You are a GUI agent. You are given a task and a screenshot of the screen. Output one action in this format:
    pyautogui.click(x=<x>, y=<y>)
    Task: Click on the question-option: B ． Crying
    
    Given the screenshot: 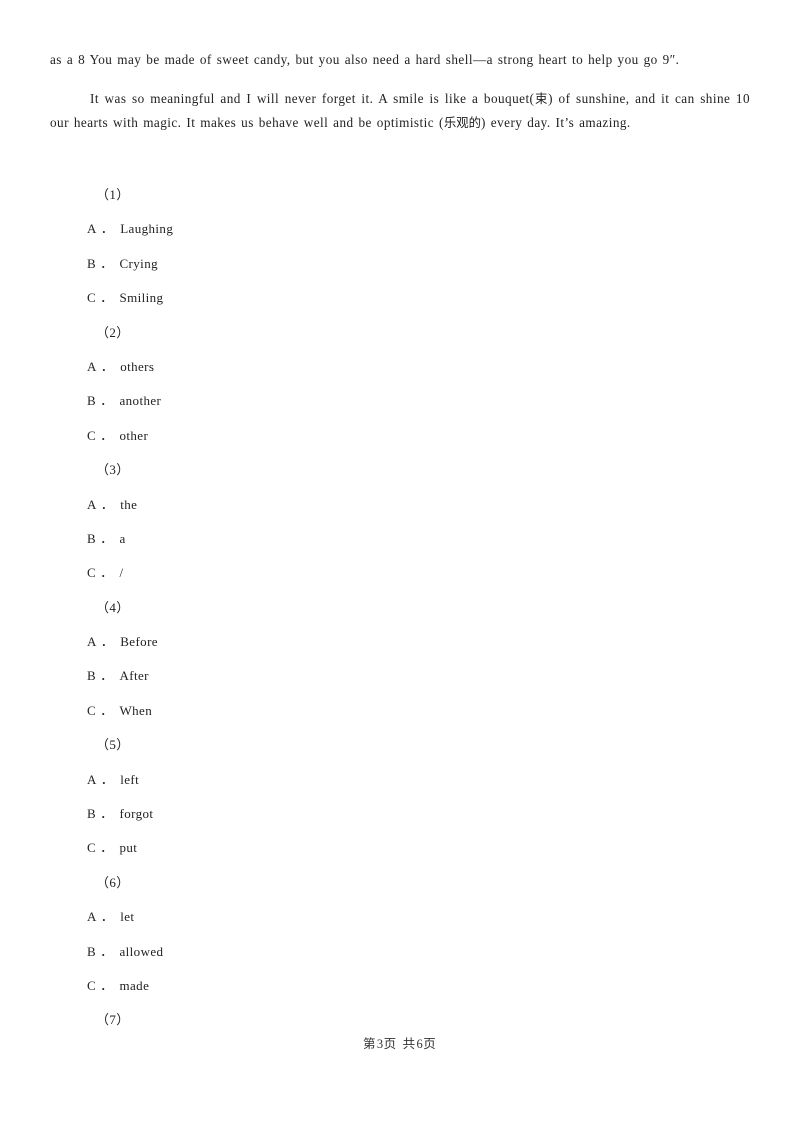 What is the action you would take?
    pyautogui.click(x=400, y=264)
    